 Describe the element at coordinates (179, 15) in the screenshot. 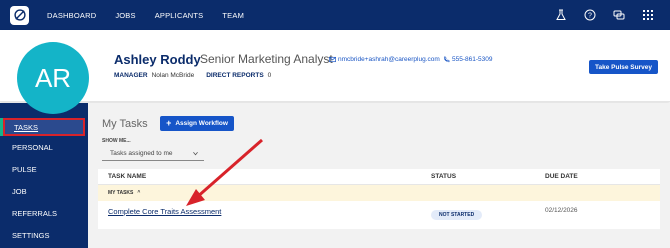

I see `nav-applicants: APPLICANTS` at that location.